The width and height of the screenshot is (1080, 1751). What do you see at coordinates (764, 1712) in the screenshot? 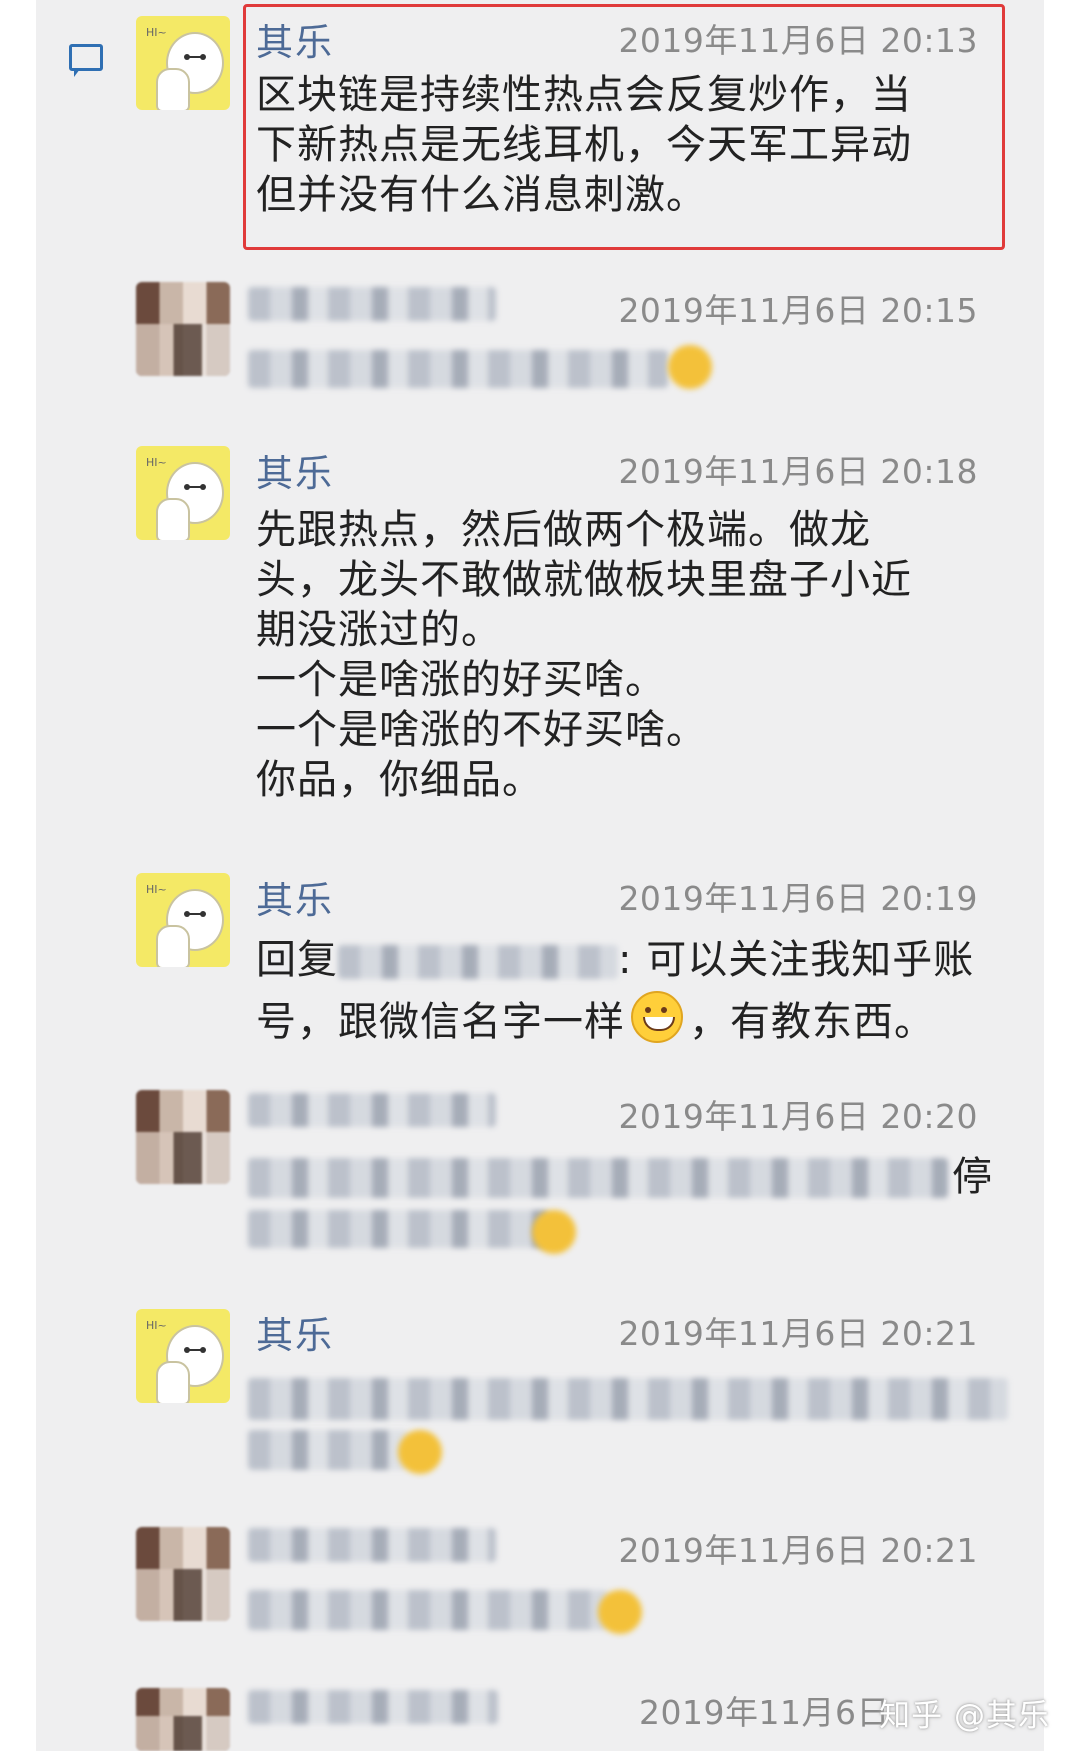
I see `timestamp: 2019年11月6日` at bounding box center [764, 1712].